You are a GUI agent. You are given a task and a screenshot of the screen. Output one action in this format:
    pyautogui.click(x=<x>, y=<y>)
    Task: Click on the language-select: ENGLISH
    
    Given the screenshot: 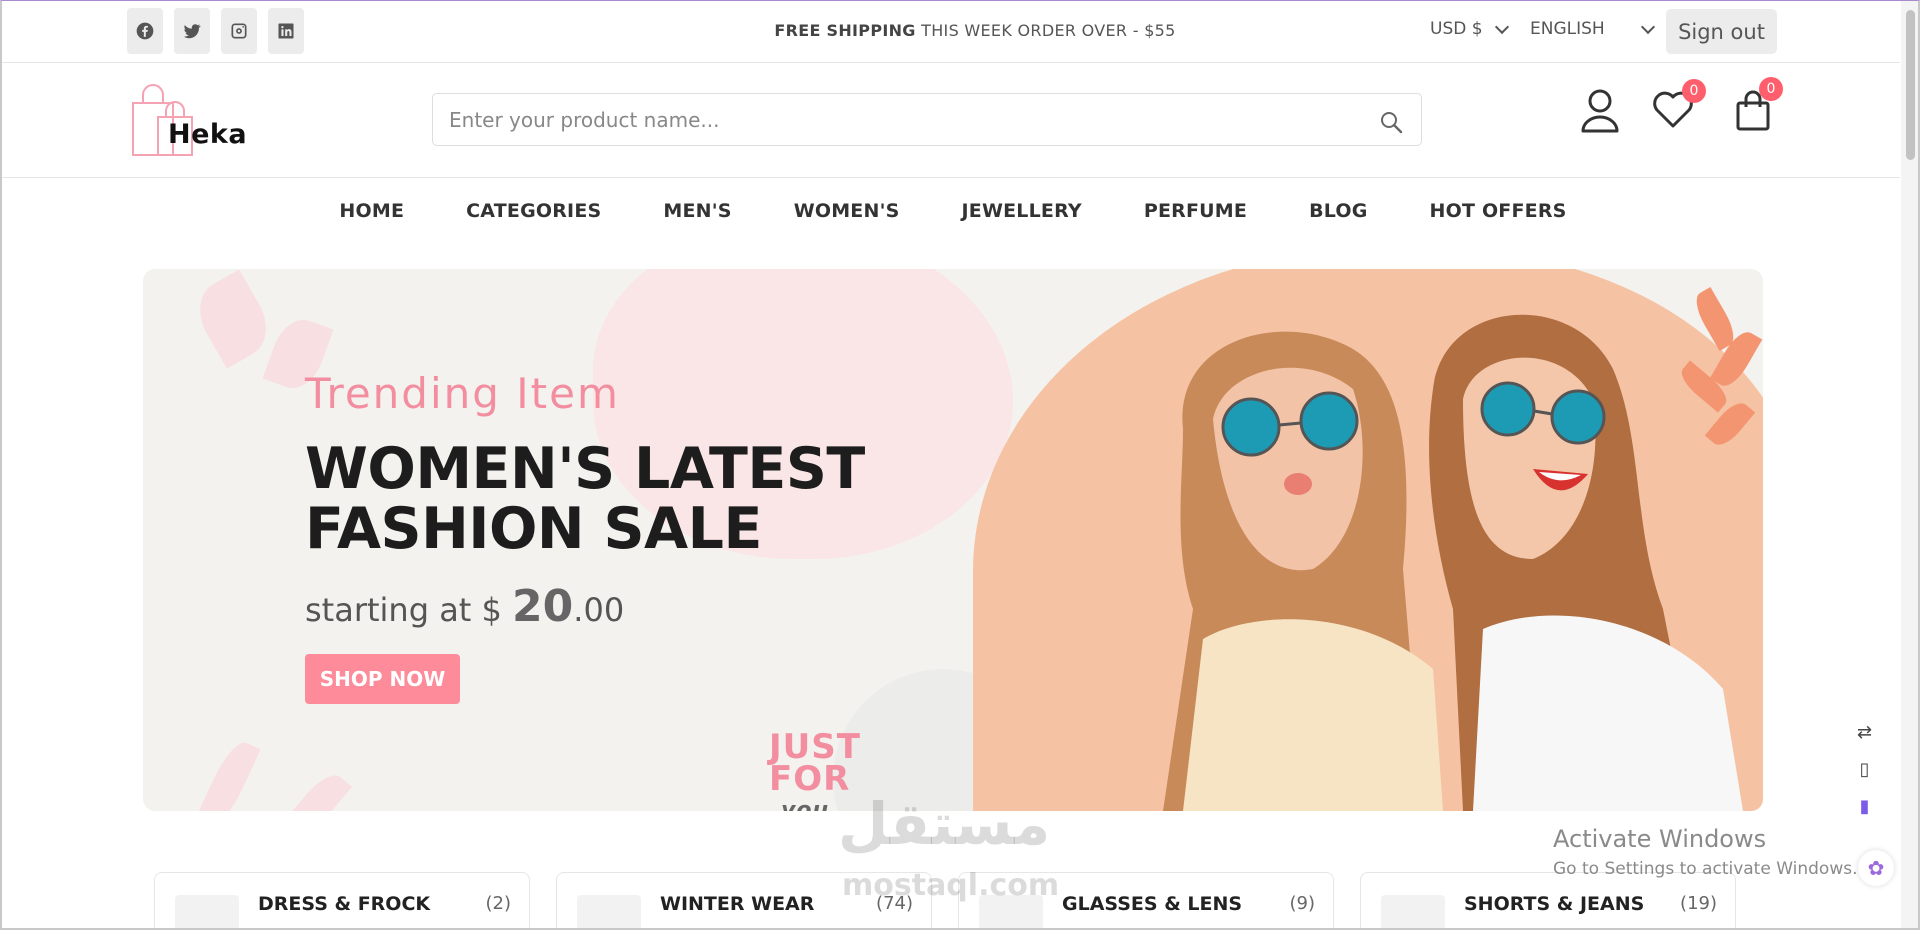 What is the action you would take?
    pyautogui.click(x=1592, y=29)
    